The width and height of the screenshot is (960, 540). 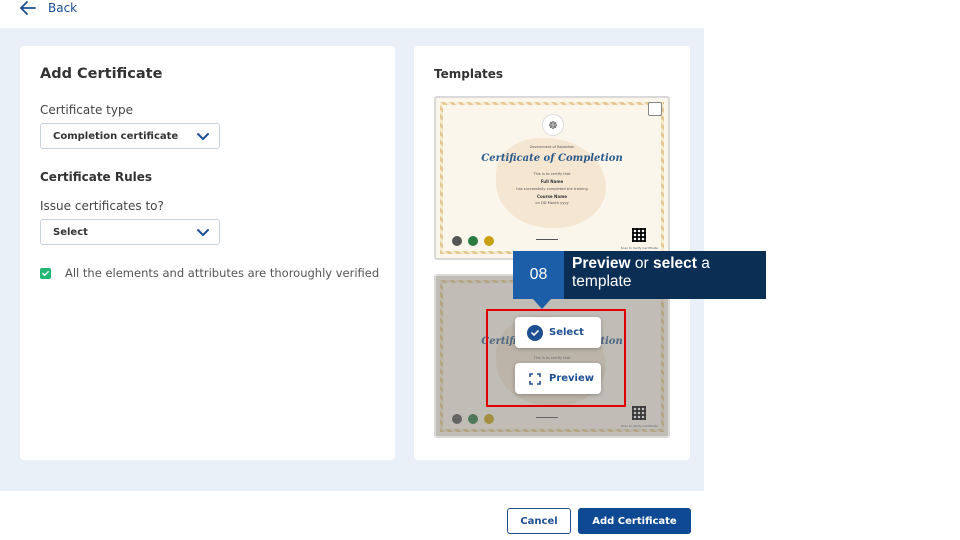 I want to click on cert-full-name: Full Name, so click(x=552, y=181).